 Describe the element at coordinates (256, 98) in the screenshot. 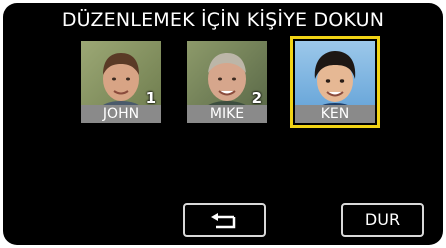

I see `person-number-badge: 2` at that location.